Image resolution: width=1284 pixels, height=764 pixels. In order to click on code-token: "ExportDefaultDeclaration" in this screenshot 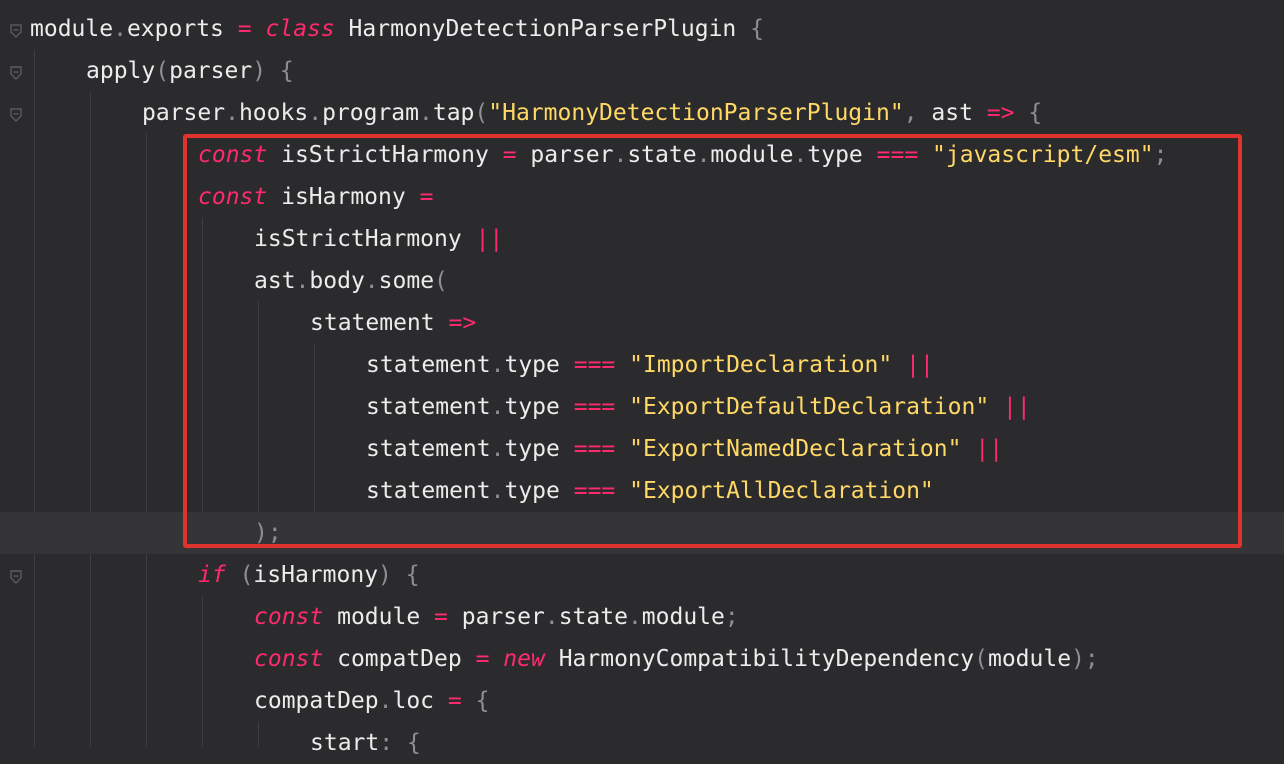, I will do `click(809, 407)`.